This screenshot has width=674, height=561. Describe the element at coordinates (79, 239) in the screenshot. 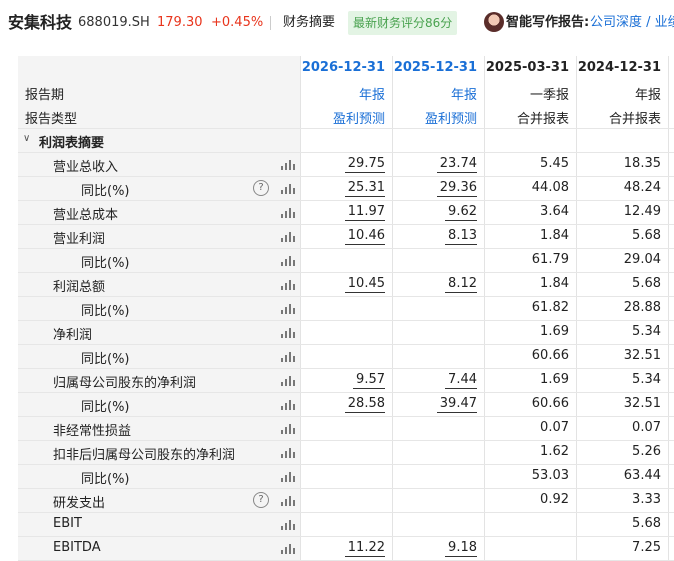

I see `row-label: 营业利润` at that location.